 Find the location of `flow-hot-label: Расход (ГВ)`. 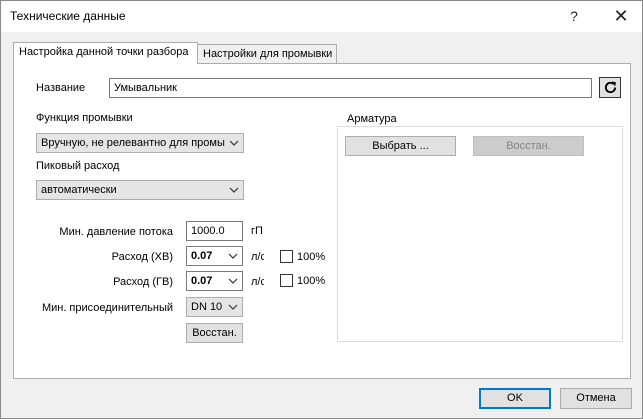

flow-hot-label: Расход (ГВ) is located at coordinates (143, 282).